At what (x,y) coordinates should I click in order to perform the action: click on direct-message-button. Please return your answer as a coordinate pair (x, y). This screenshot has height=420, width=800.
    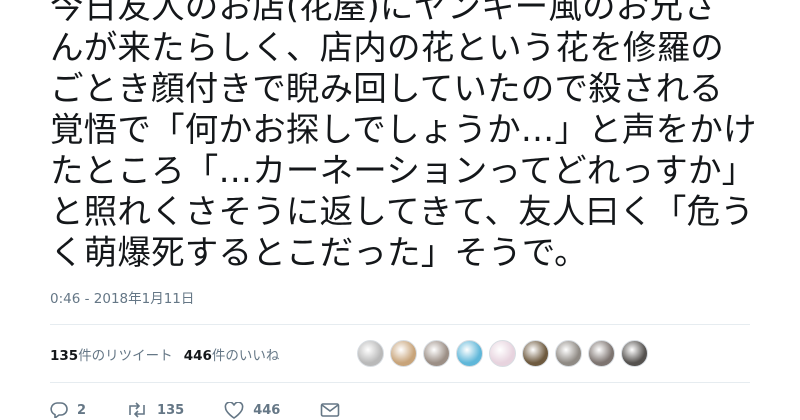
    Looking at the image, I should click on (330, 410).